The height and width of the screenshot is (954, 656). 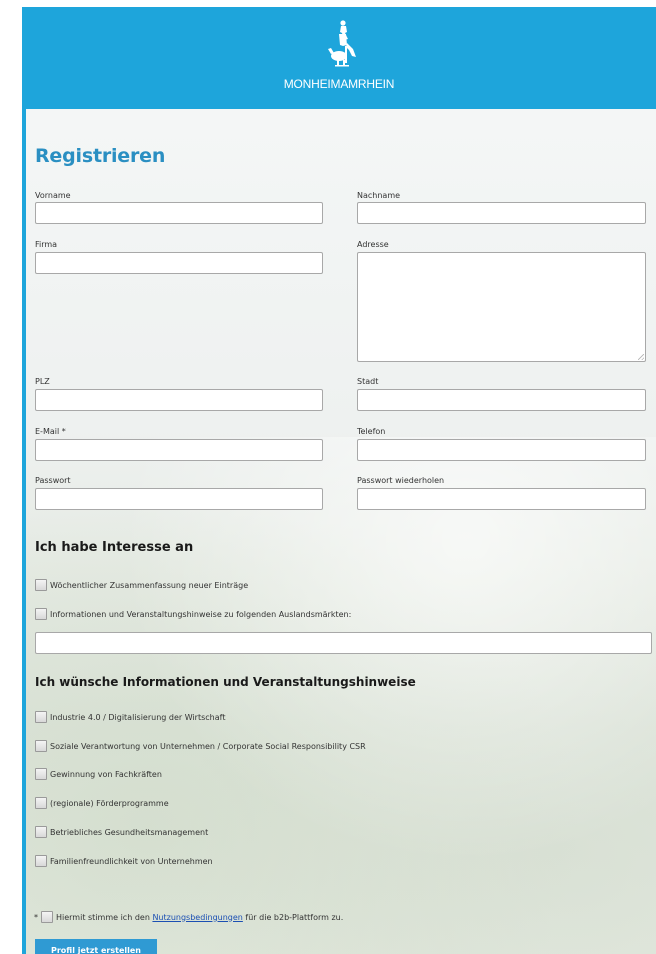 What do you see at coordinates (106, 774) in the screenshot?
I see `checkbox-label: Gewinnung von Fachkräften` at bounding box center [106, 774].